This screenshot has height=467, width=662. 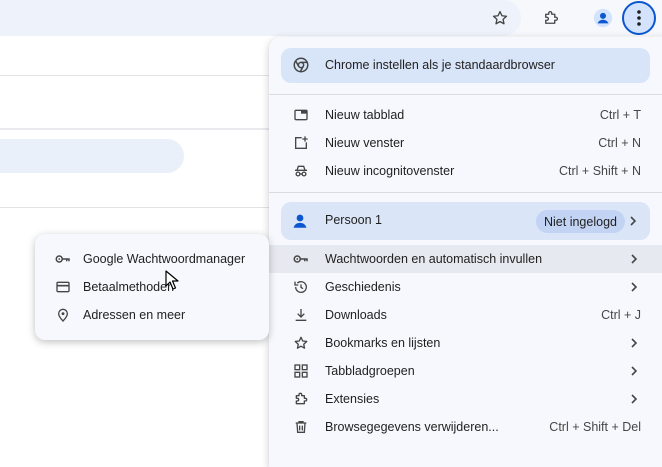 What do you see at coordinates (465, 343) in the screenshot?
I see `menu-item-bookmarks: Bookmarks en lijsten` at bounding box center [465, 343].